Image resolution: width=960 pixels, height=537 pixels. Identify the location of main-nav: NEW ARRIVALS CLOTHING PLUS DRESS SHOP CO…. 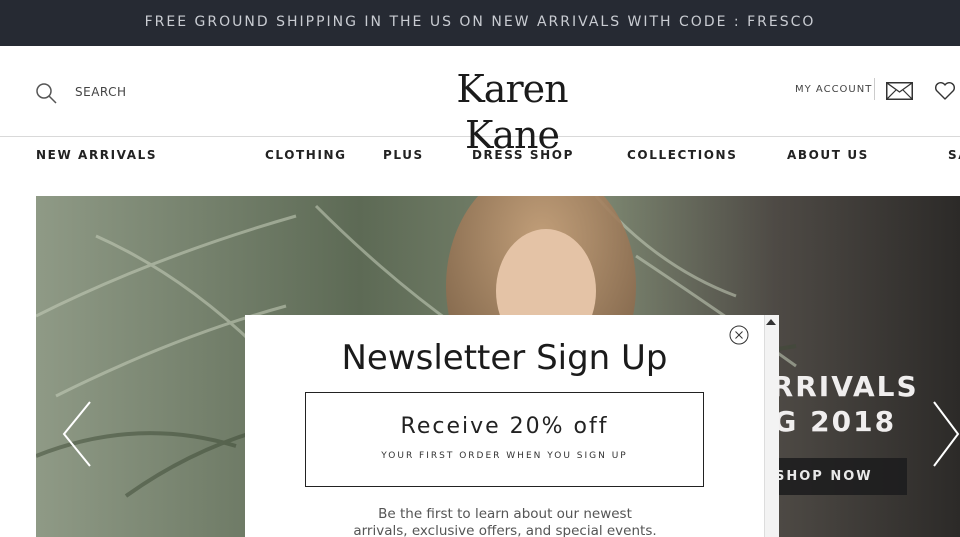
(480, 155).